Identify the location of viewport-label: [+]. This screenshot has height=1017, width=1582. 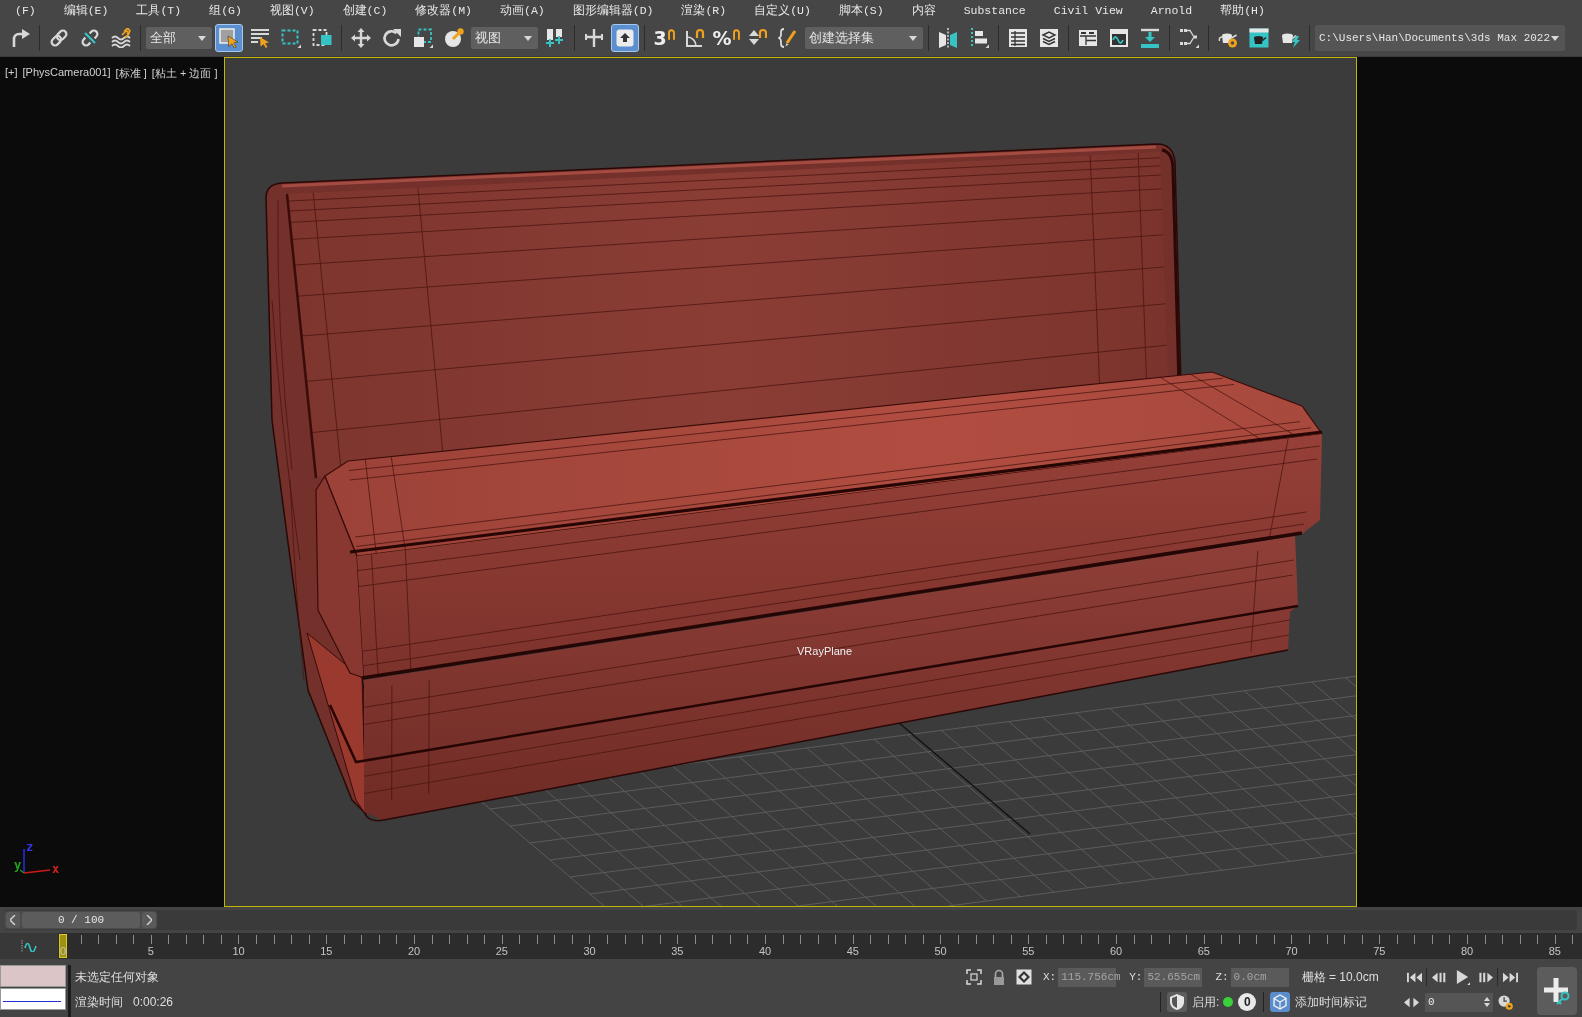
(11, 73).